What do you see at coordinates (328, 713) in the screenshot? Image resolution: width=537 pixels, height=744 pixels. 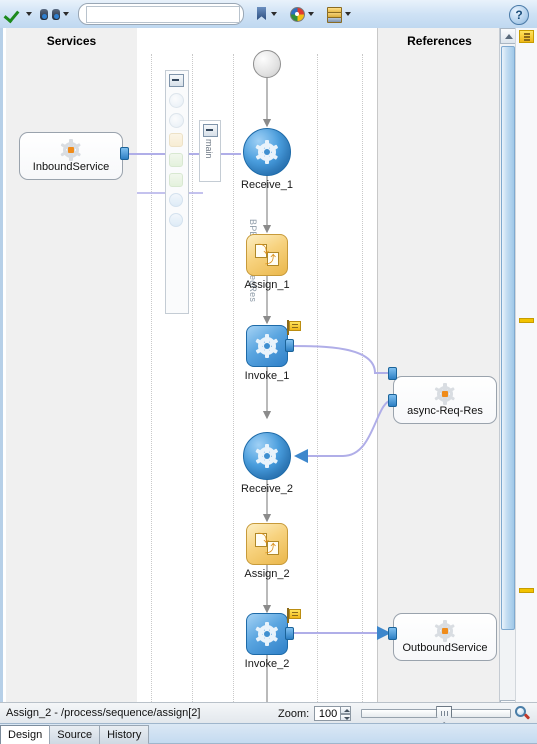 I see `zoom-input: 100` at bounding box center [328, 713].